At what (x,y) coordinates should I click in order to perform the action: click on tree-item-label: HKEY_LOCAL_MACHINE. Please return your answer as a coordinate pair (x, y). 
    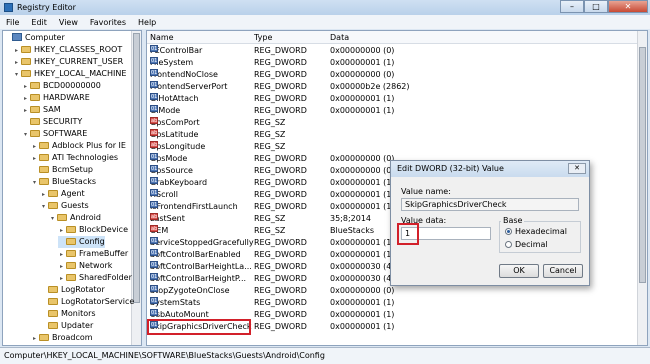
    Looking at the image, I should click on (80, 73).